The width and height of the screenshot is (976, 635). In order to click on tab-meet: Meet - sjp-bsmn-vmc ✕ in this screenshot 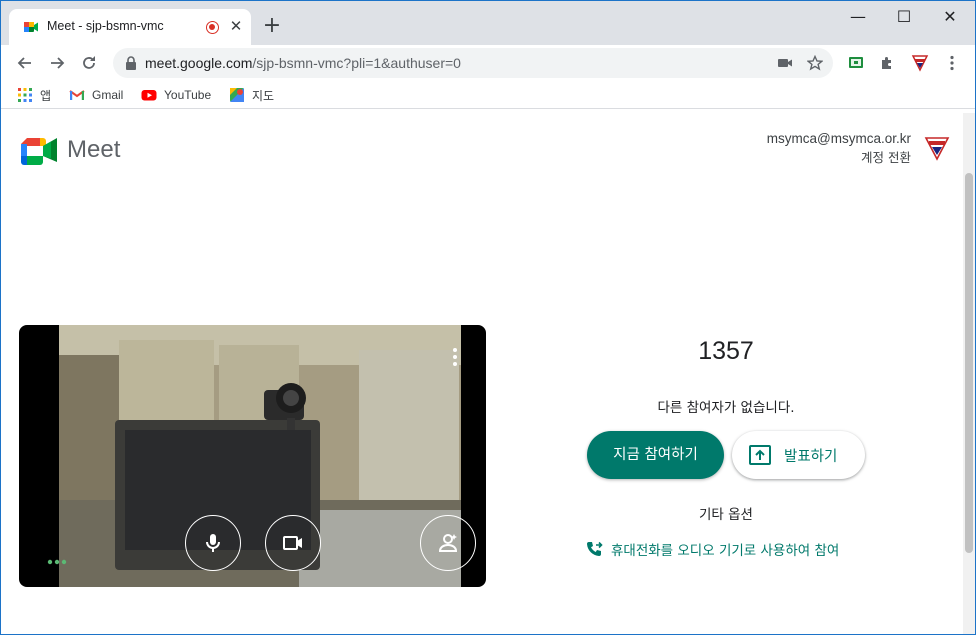, I will do `click(130, 27)`.